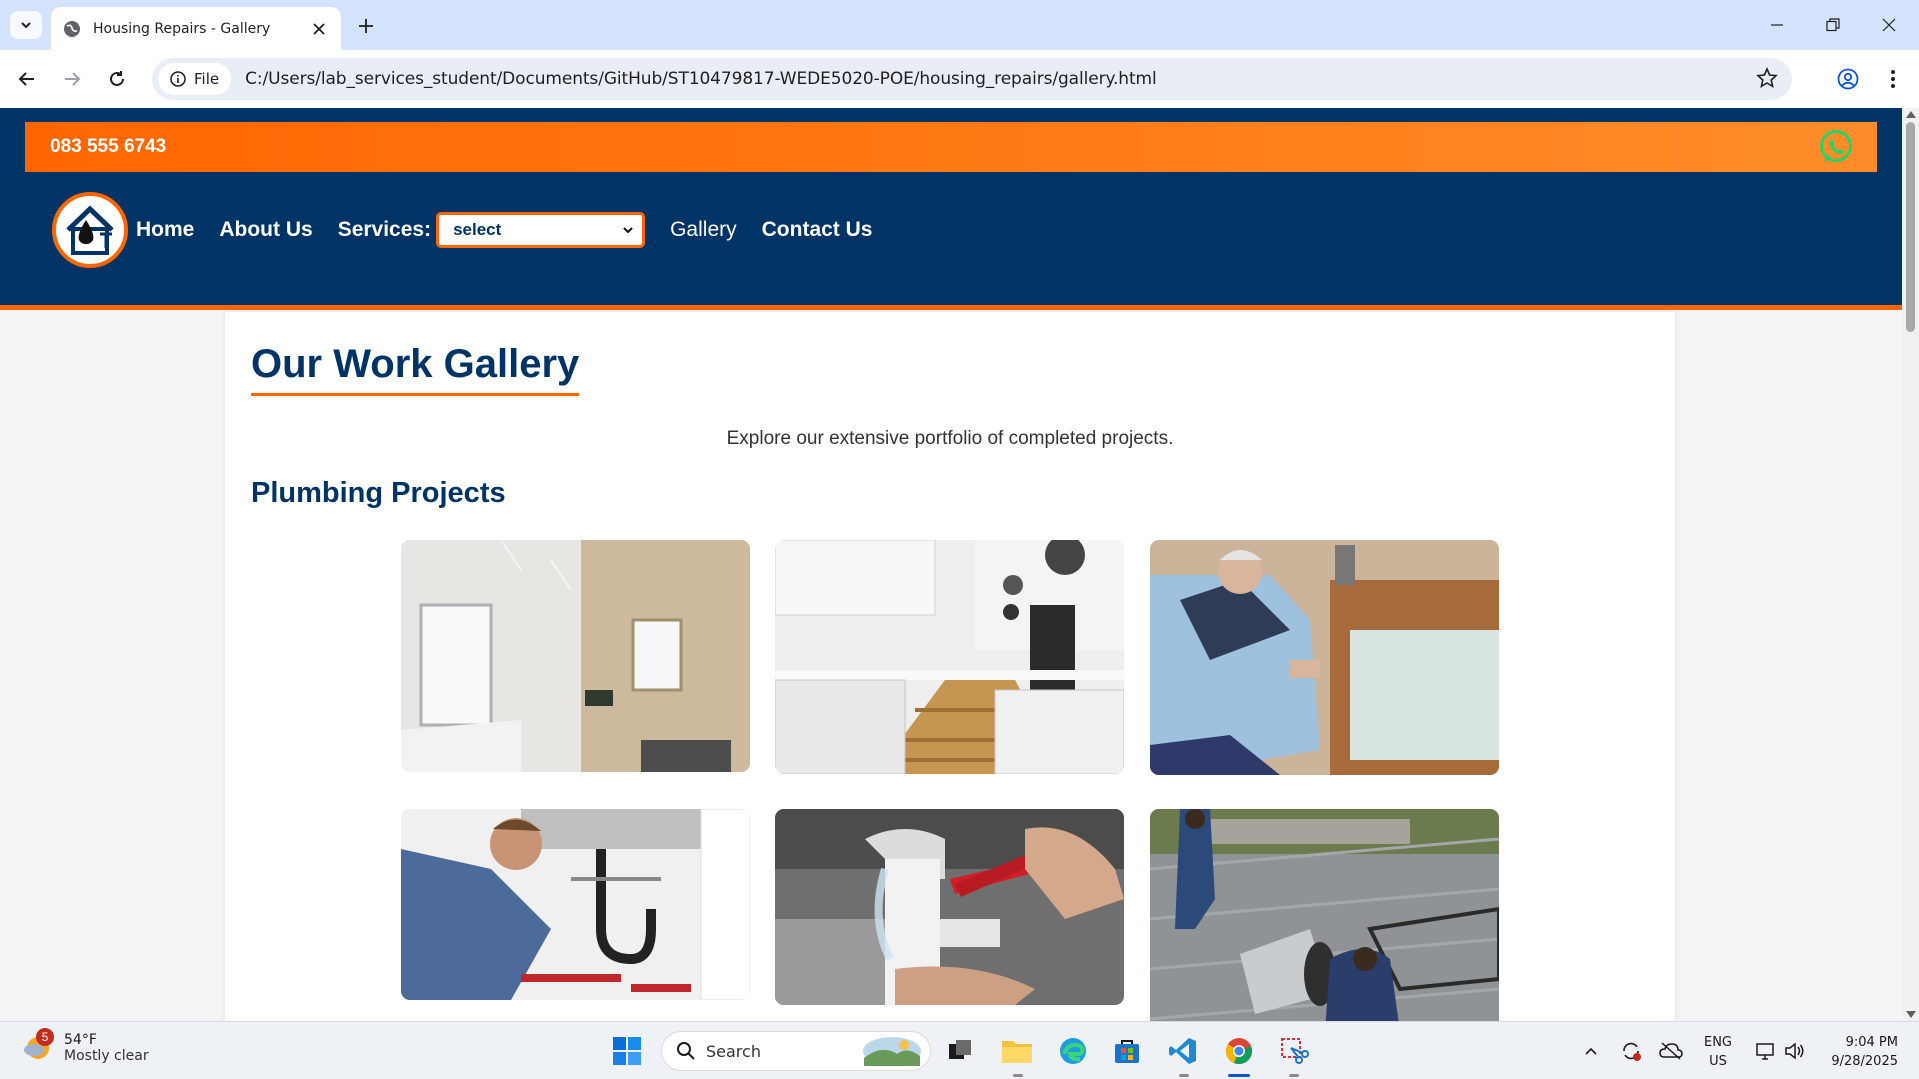  I want to click on site-info-chip: File, so click(195, 79).